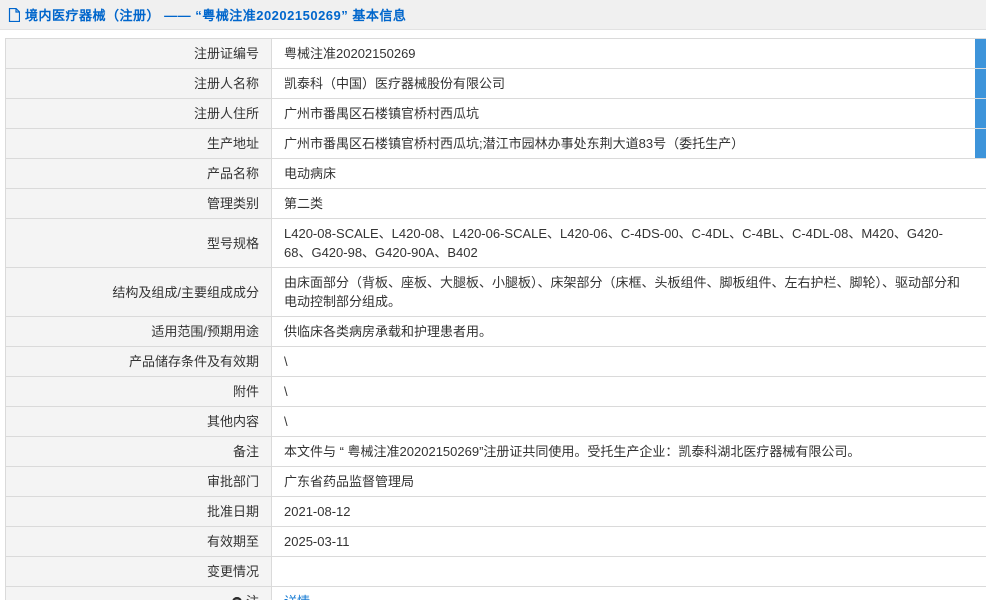 Image resolution: width=986 pixels, height=600 pixels. What do you see at coordinates (139, 541) in the screenshot?
I see `row-label: 有效期至` at bounding box center [139, 541].